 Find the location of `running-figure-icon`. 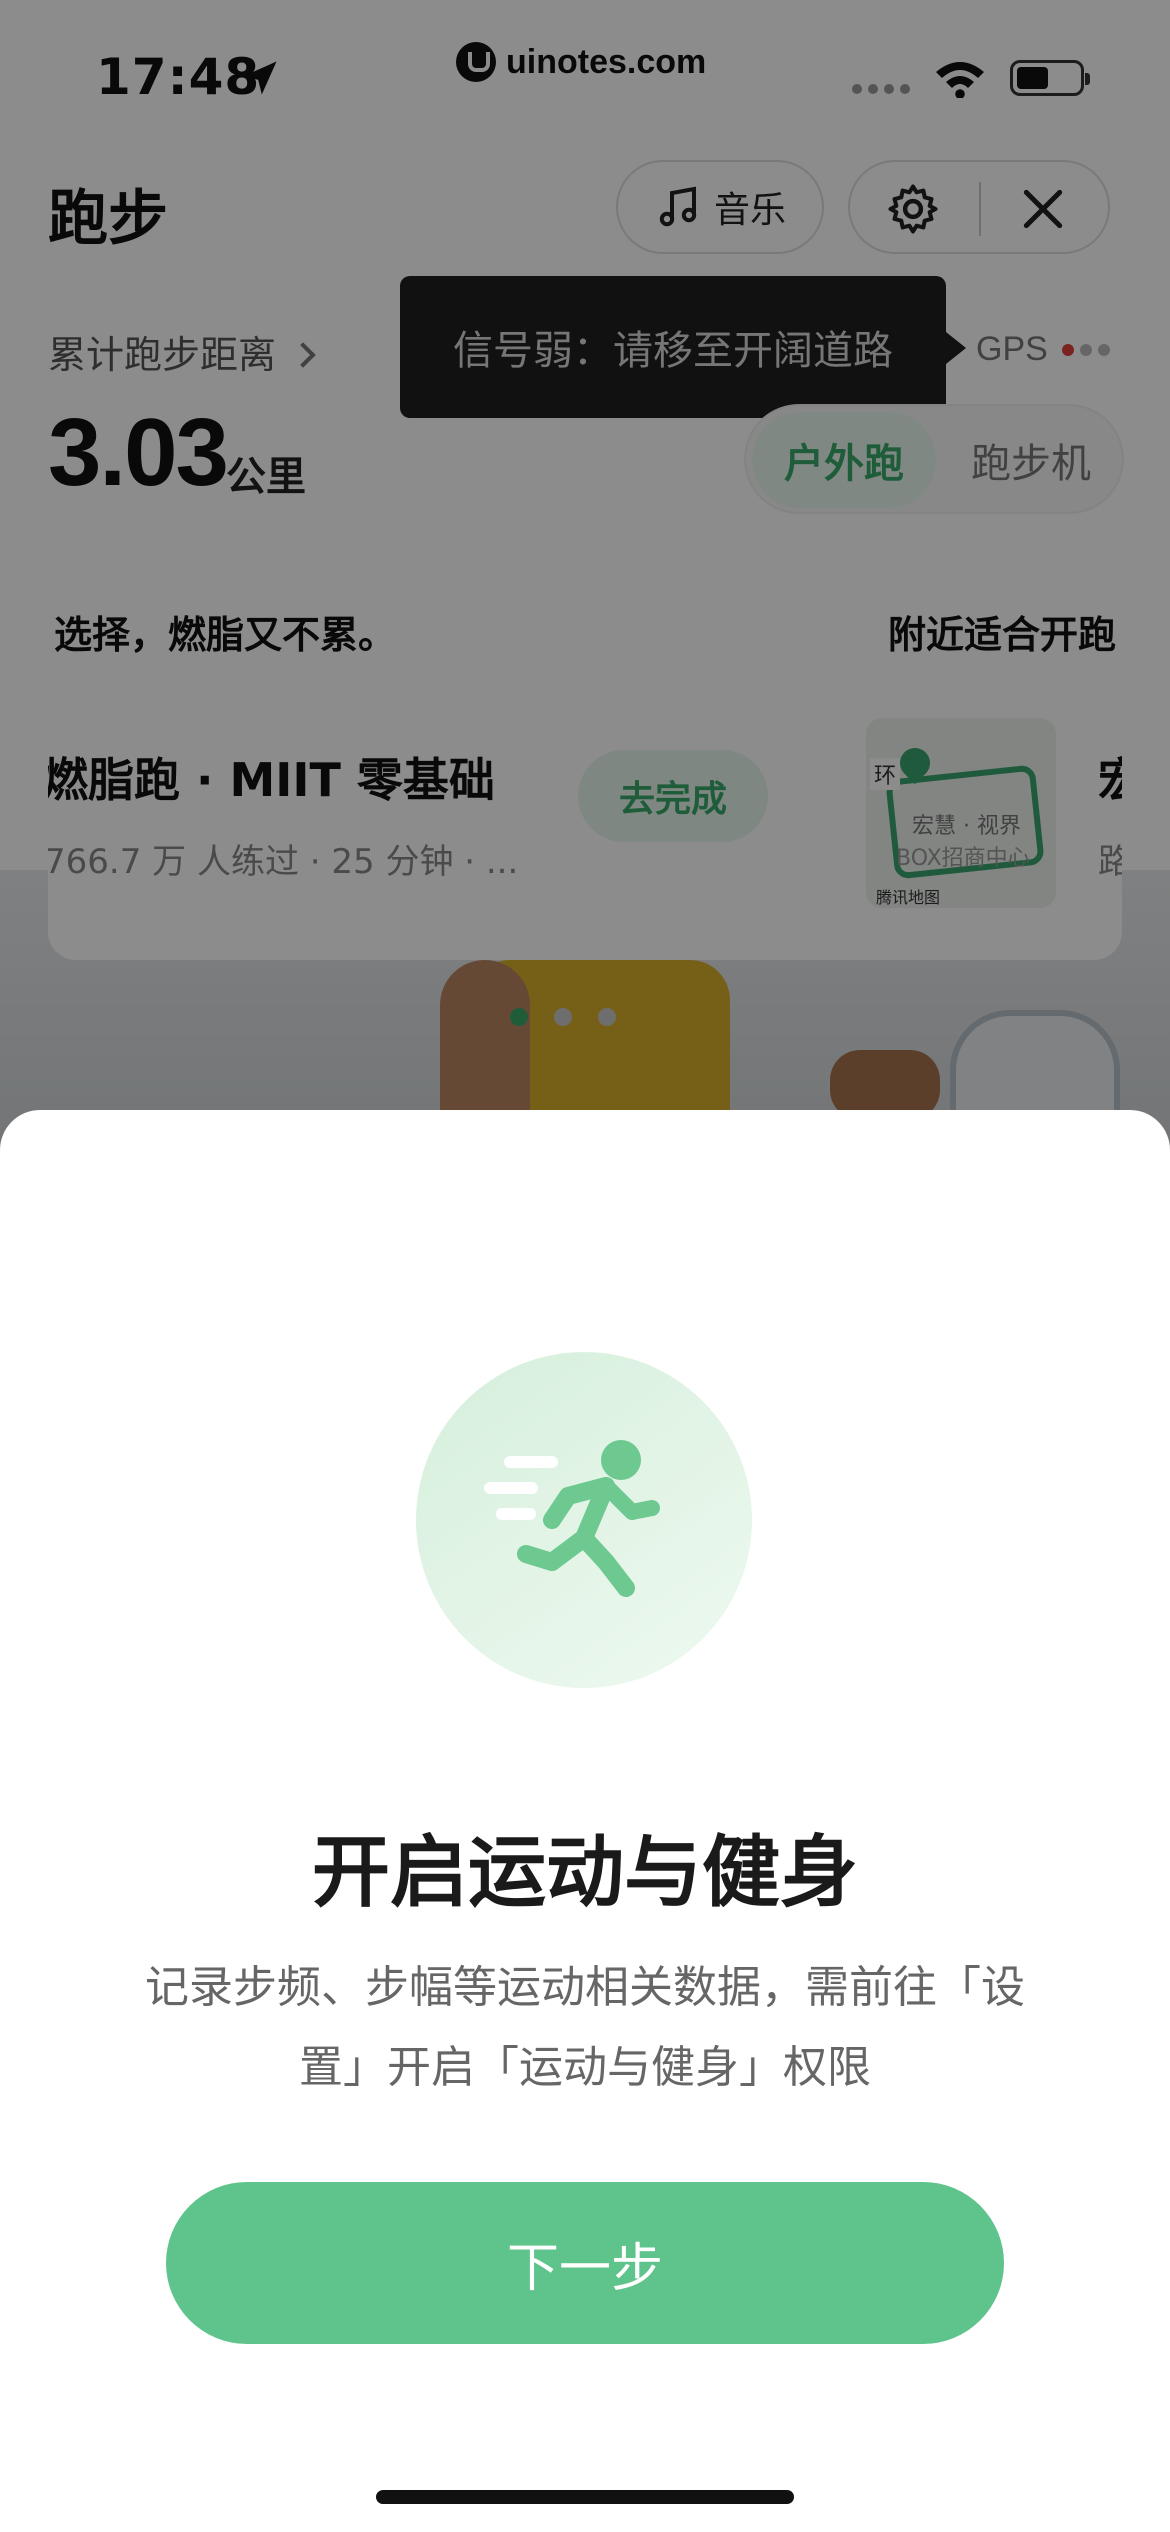

running-figure-icon is located at coordinates (572, 1518).